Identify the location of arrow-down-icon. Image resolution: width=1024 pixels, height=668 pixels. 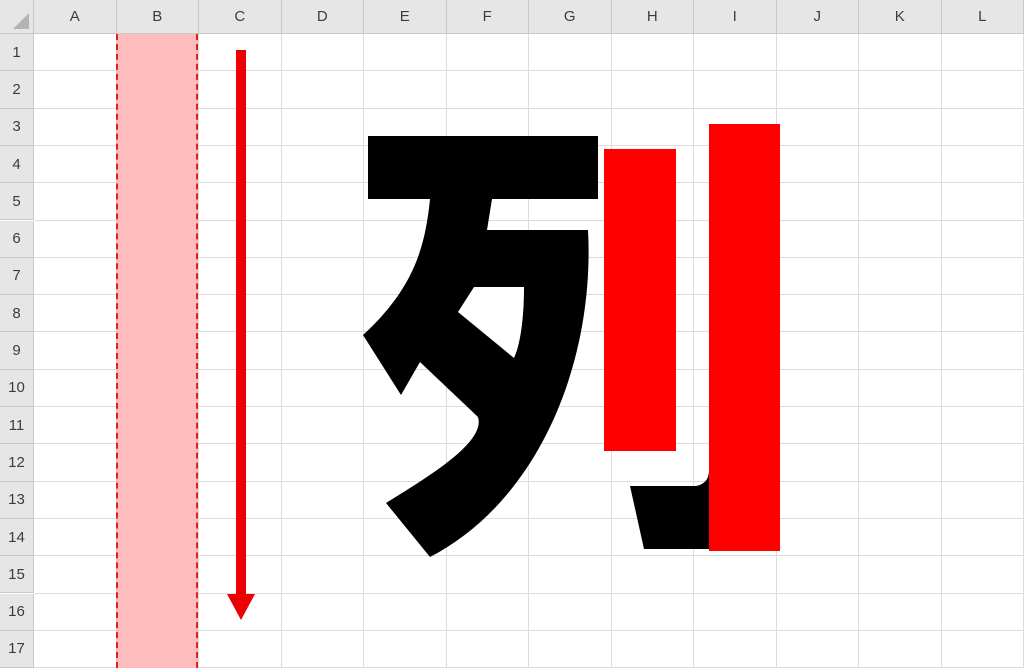
(241, 335).